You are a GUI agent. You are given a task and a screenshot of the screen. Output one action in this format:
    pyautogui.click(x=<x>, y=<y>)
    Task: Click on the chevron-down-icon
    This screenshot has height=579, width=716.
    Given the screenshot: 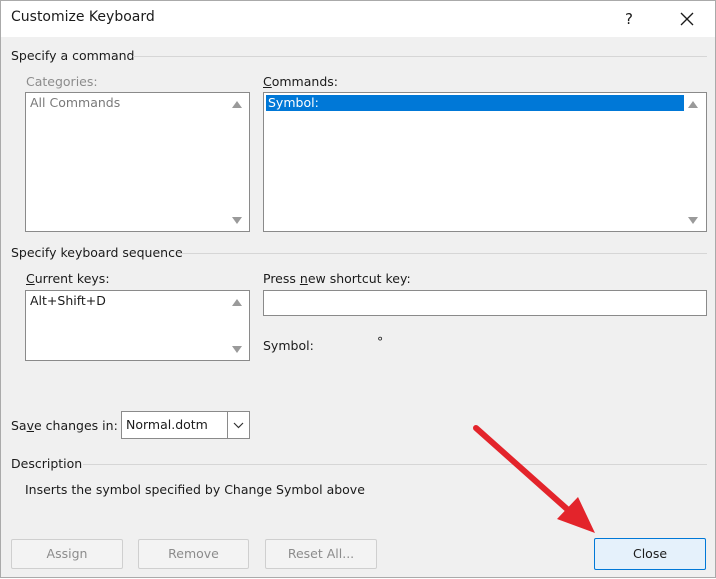 What is the action you would take?
    pyautogui.click(x=238, y=425)
    